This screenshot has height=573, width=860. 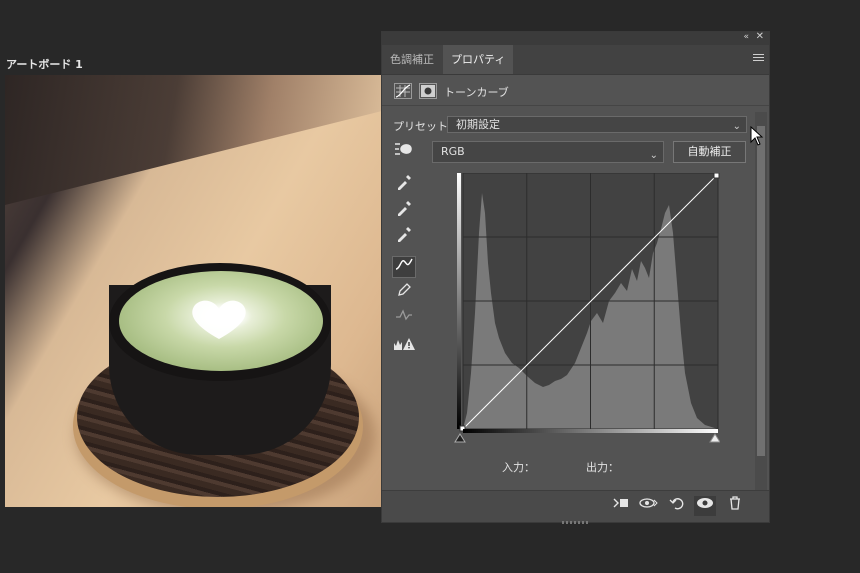 What do you see at coordinates (412, 59) in the screenshot?
I see `tab-adjustments: 色調補正` at bounding box center [412, 59].